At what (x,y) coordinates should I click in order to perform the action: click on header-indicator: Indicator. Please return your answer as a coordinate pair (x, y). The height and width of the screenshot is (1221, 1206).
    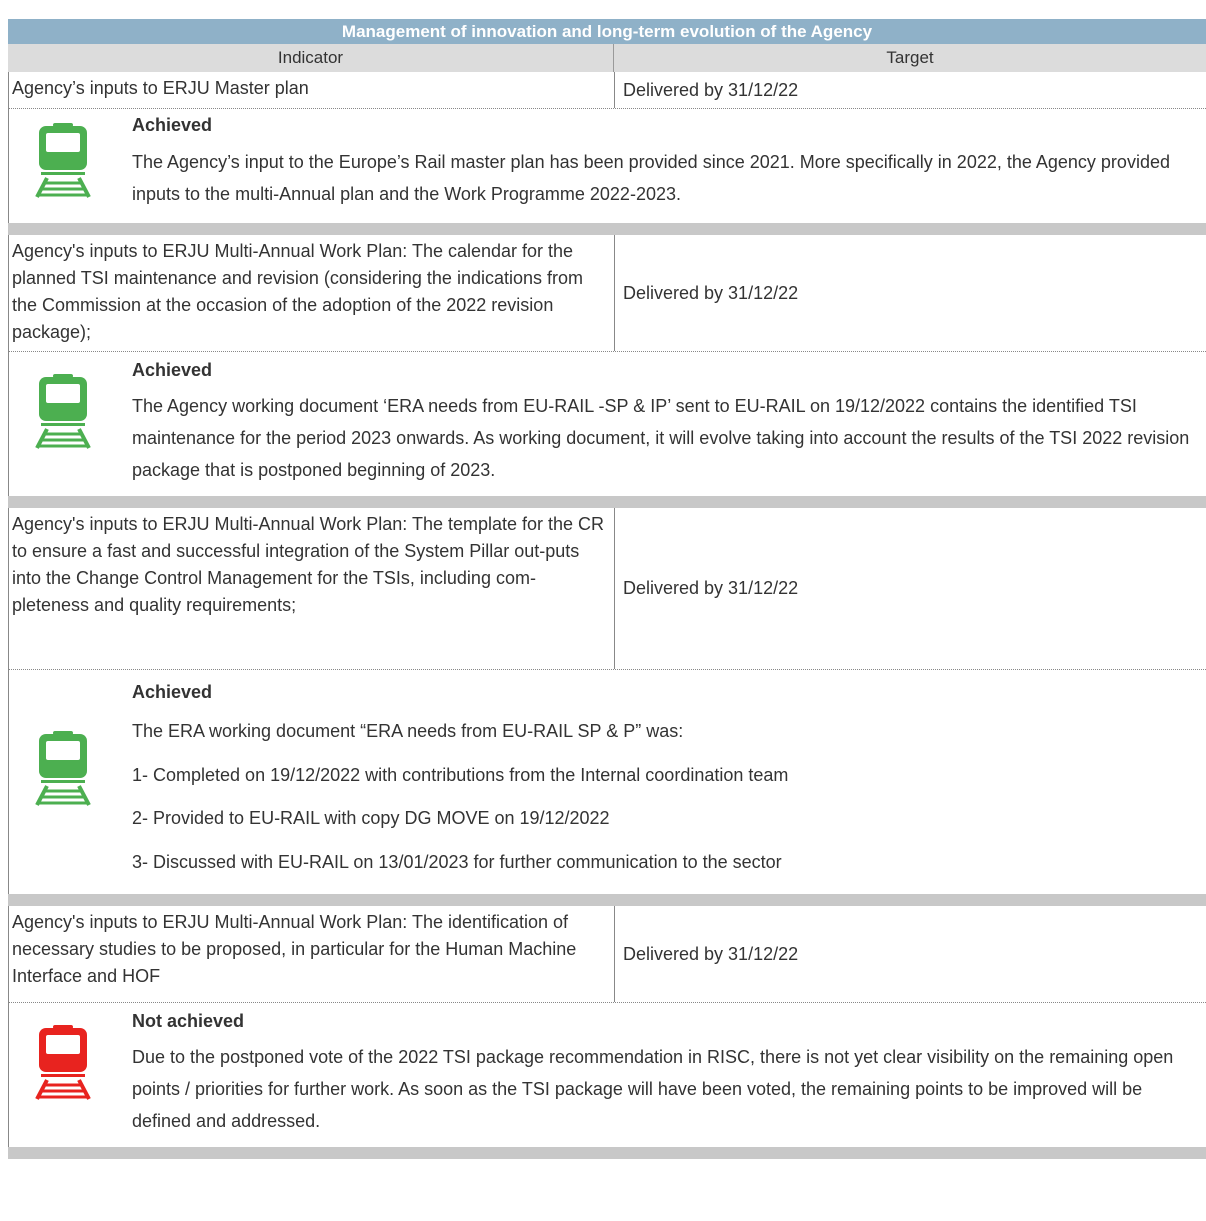
    Looking at the image, I should click on (311, 58).